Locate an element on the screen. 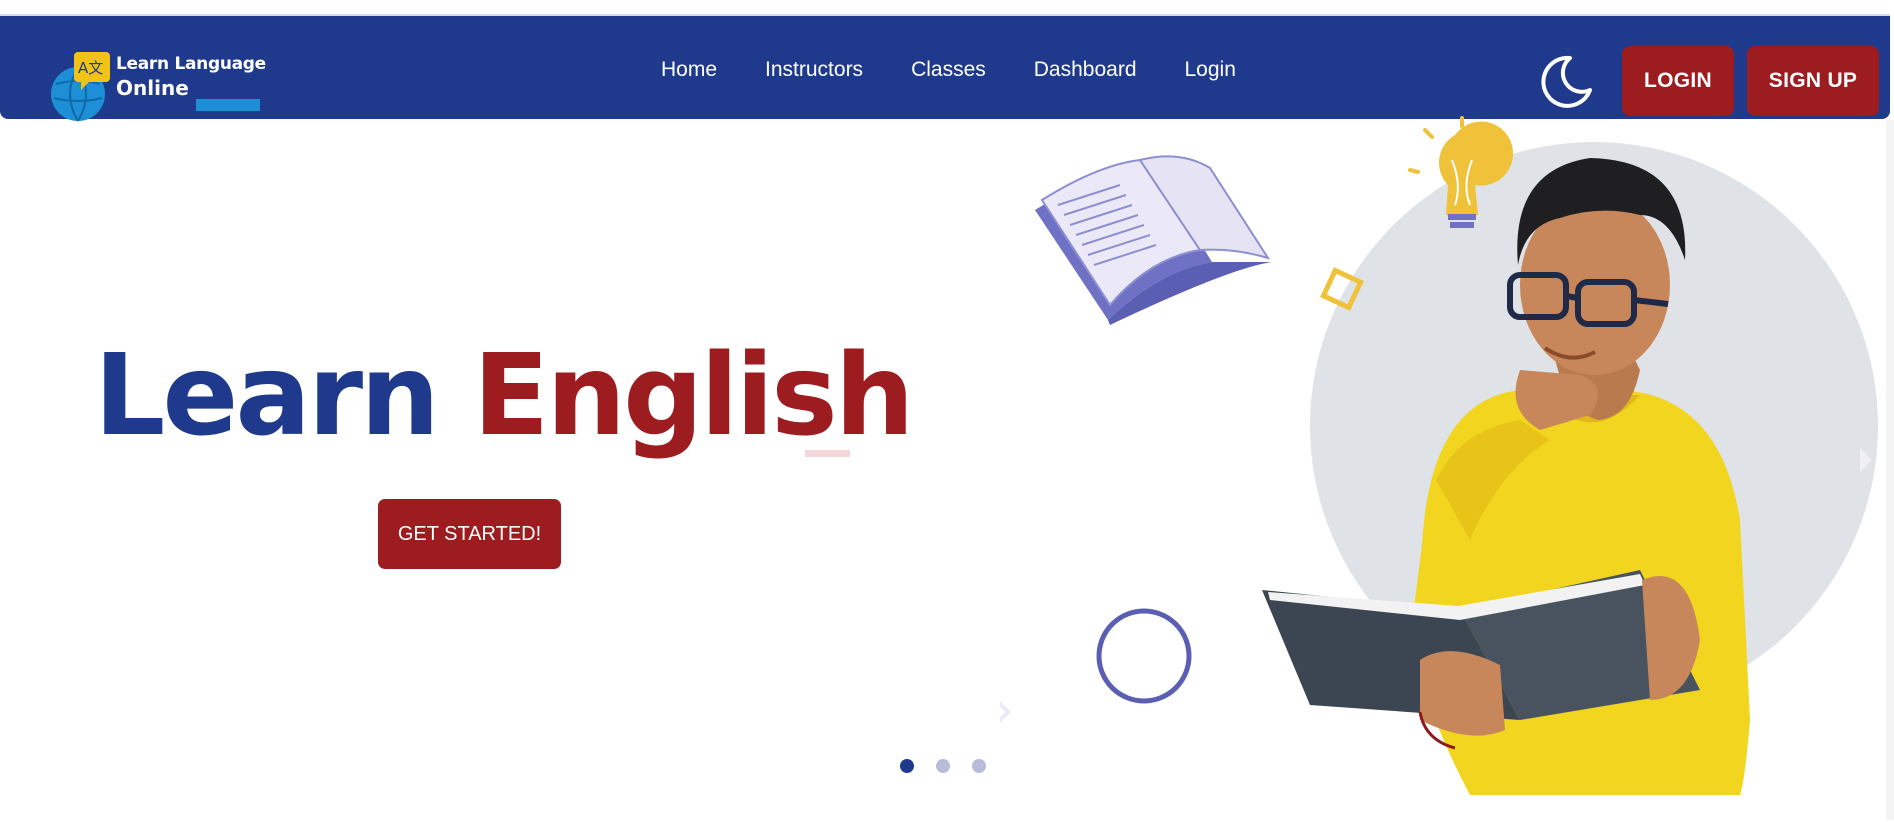 Image resolution: width=1894 pixels, height=822 pixels. hero-title: Learn English is located at coordinates (504, 396).